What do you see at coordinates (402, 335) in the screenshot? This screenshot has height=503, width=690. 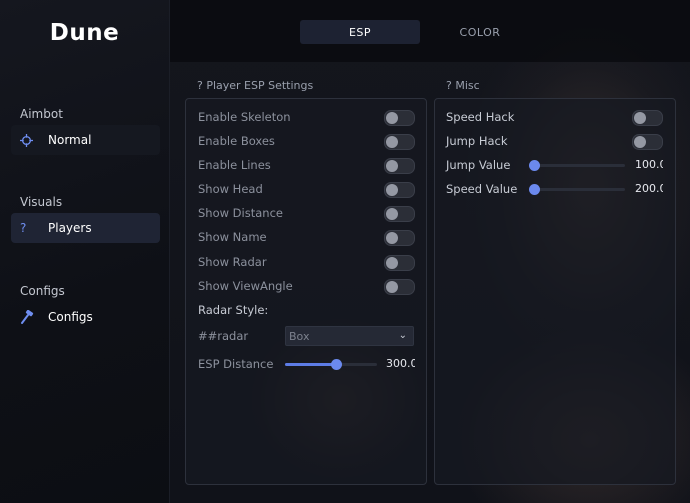 I see `chevron-down-icon: ⌄` at bounding box center [402, 335].